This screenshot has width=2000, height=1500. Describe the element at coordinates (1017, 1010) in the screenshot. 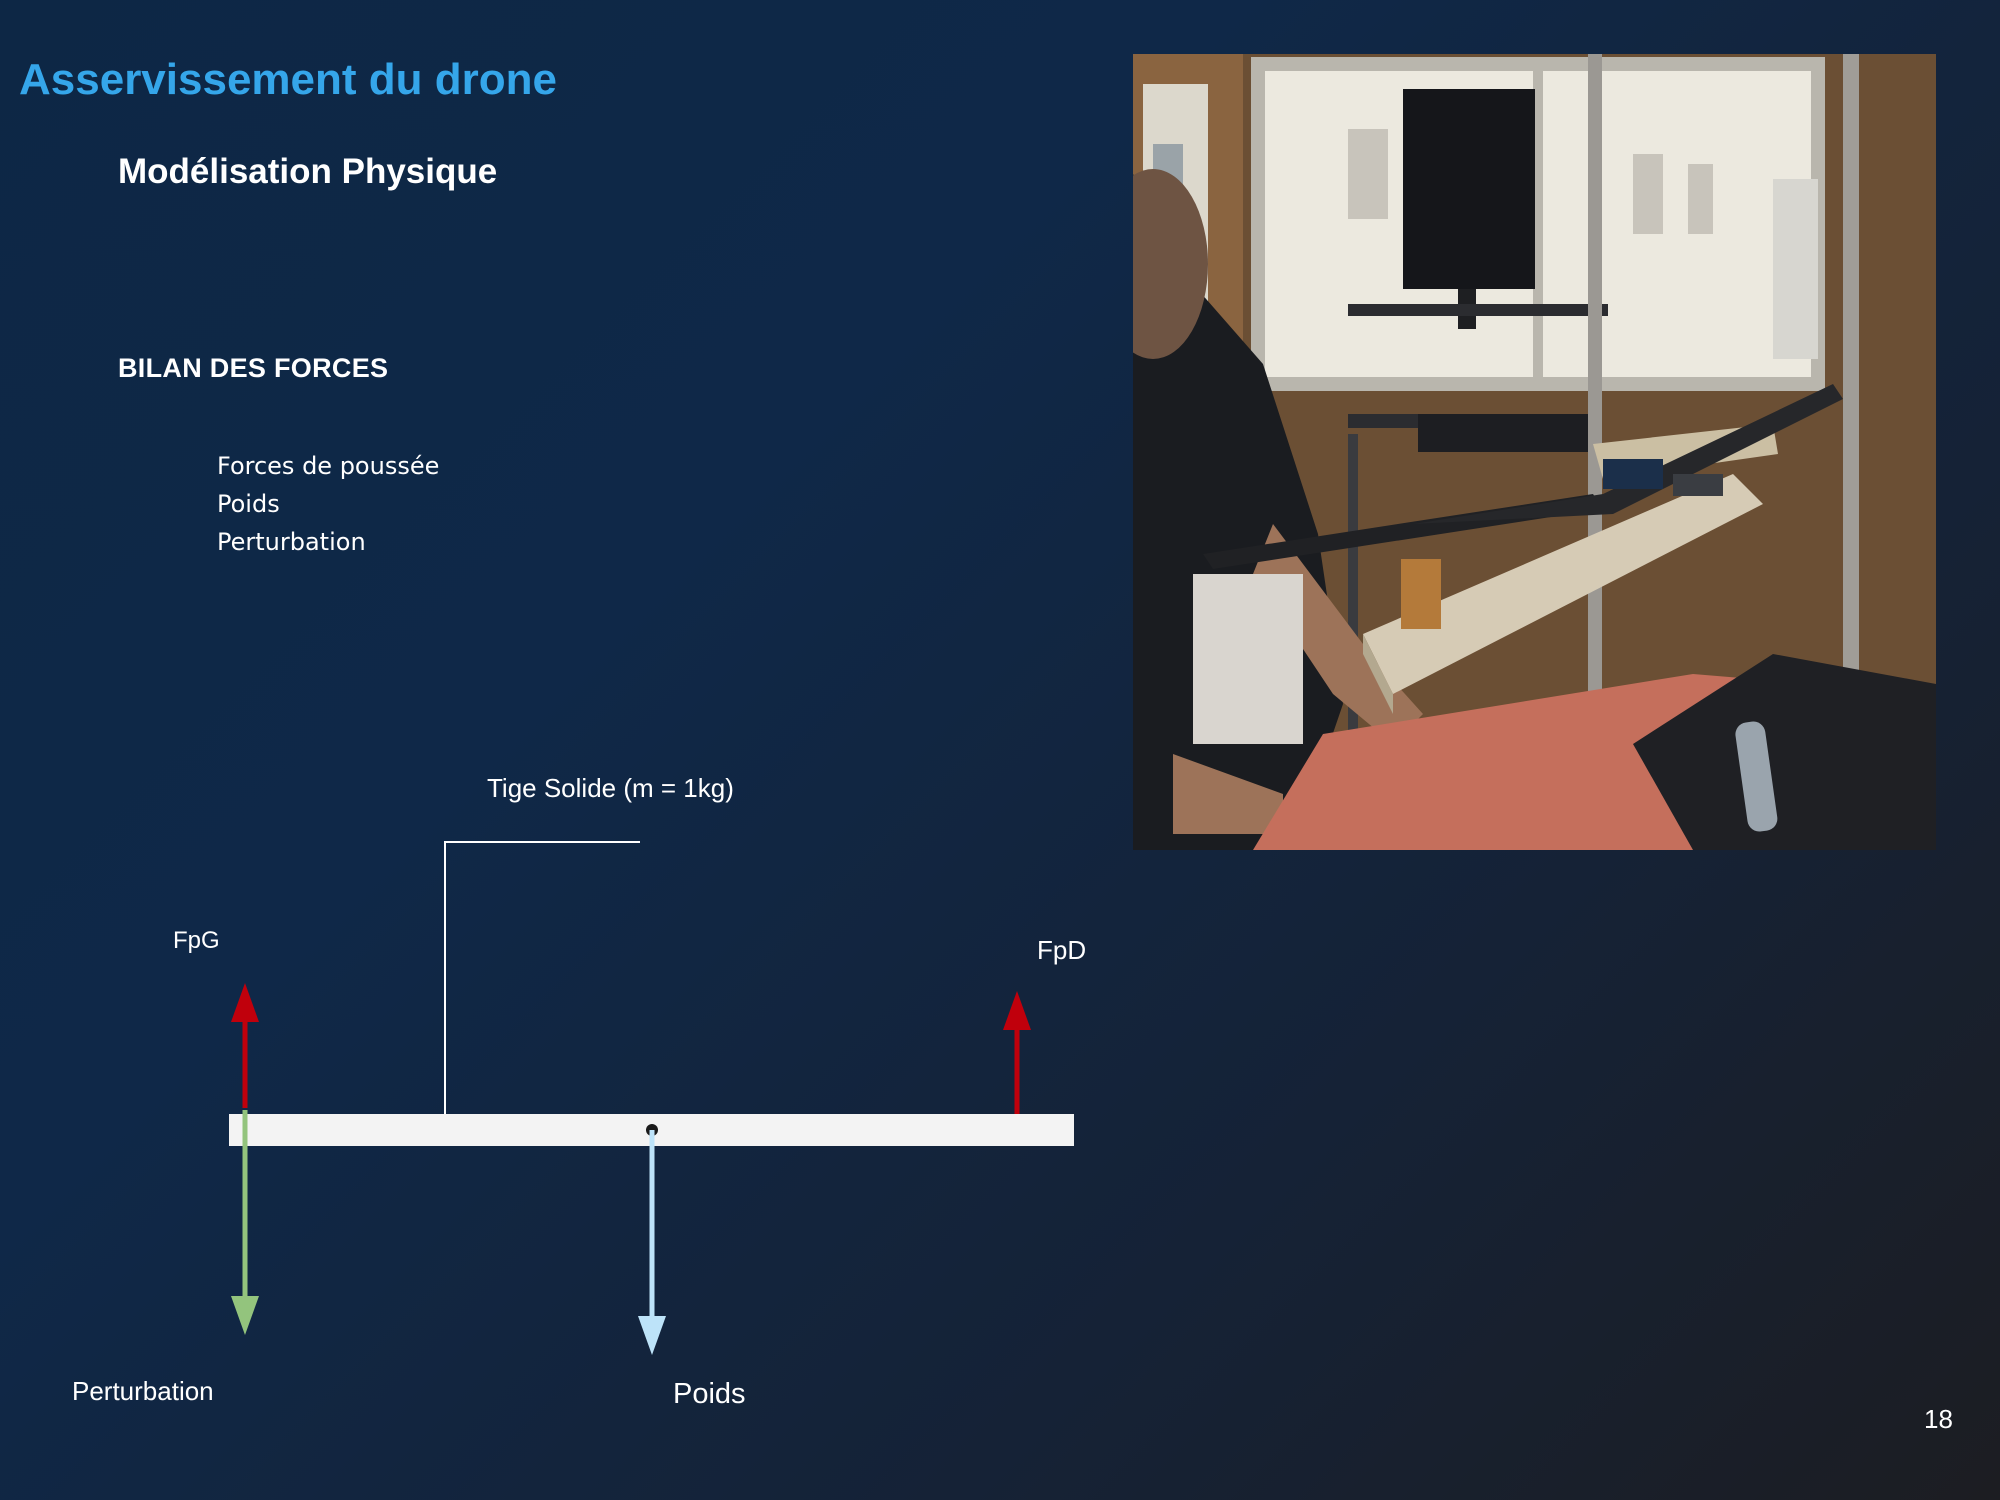

I see `fpd-arrow-head` at that location.